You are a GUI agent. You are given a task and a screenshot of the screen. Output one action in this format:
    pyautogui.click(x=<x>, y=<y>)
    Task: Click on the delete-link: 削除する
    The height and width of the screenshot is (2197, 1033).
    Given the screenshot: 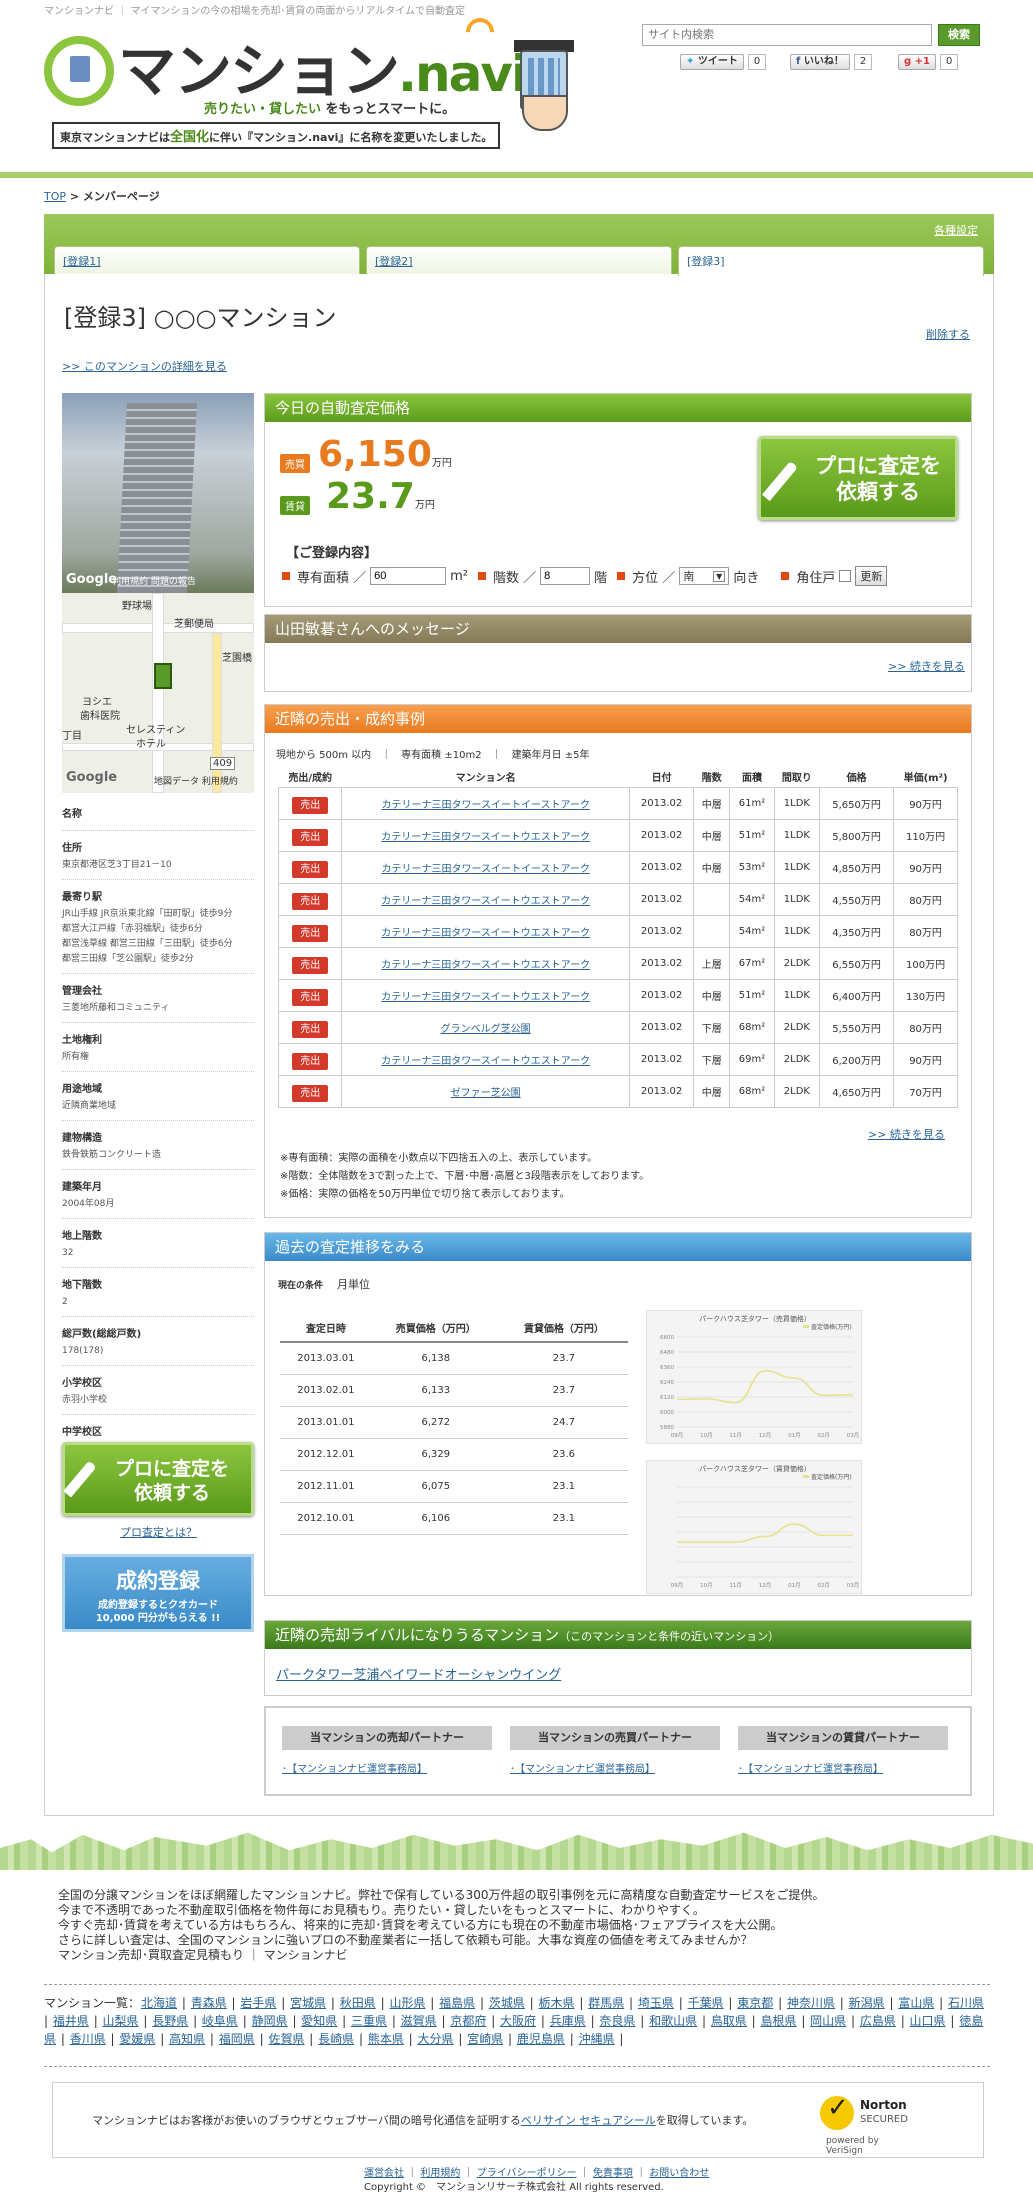 What is the action you would take?
    pyautogui.click(x=948, y=334)
    